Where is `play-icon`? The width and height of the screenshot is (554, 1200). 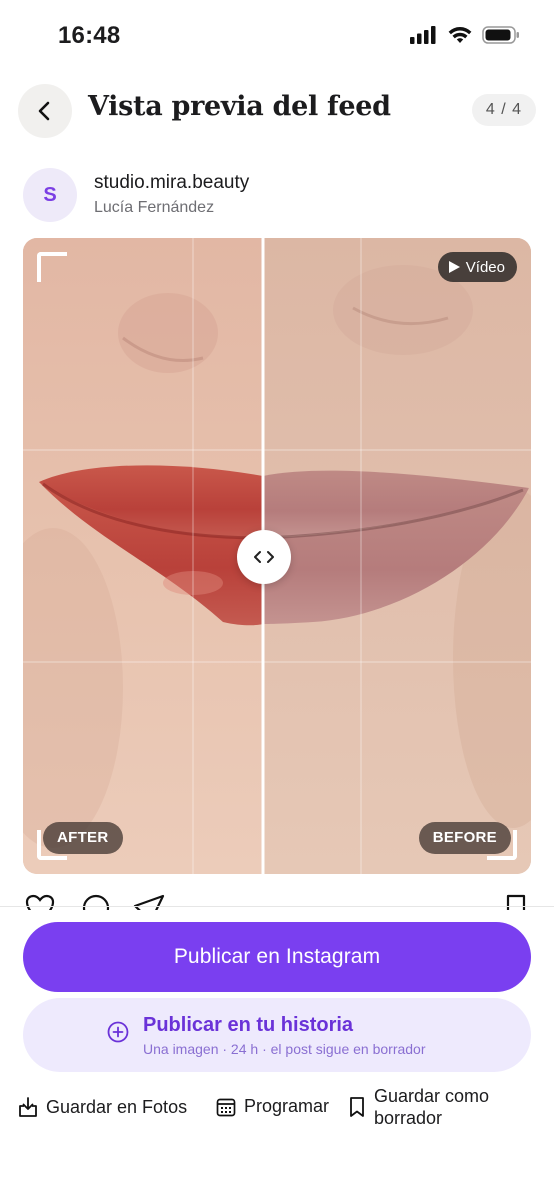
play-icon is located at coordinates (454, 267).